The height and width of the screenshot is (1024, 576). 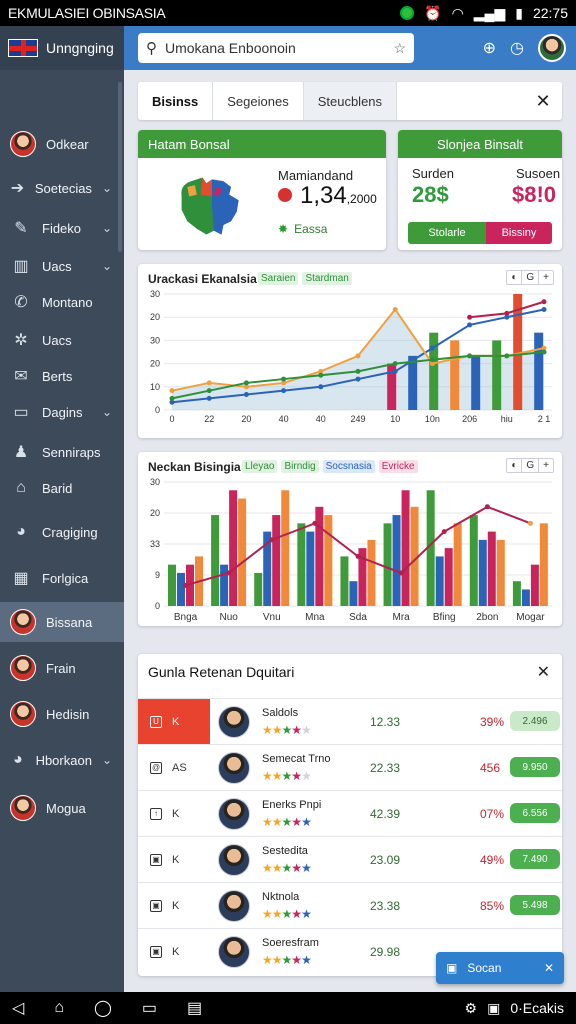 What do you see at coordinates (535, 859) in the screenshot?
I see `row-badge: 7.490` at bounding box center [535, 859].